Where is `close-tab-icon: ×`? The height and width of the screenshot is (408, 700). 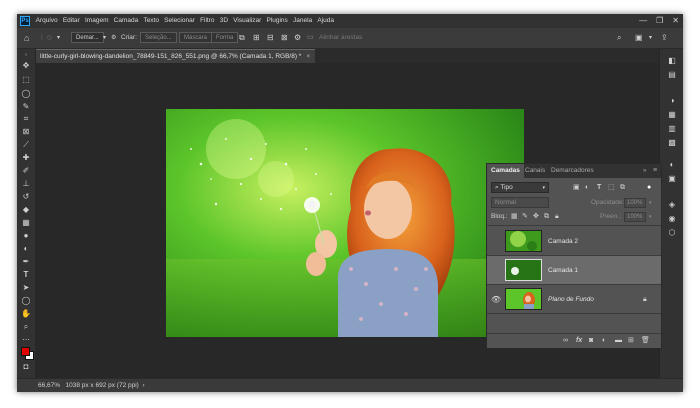
close-tab-icon: × is located at coordinates (308, 56).